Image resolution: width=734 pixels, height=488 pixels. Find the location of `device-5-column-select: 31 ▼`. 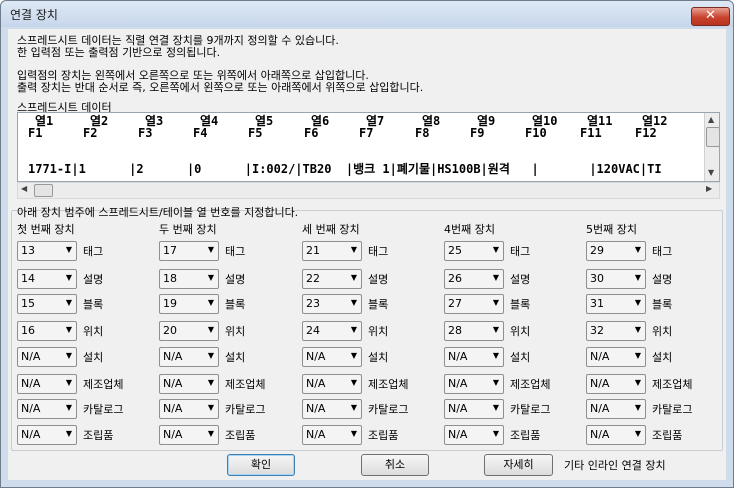

device-5-column-select: 31 ▼ is located at coordinates (616, 304).